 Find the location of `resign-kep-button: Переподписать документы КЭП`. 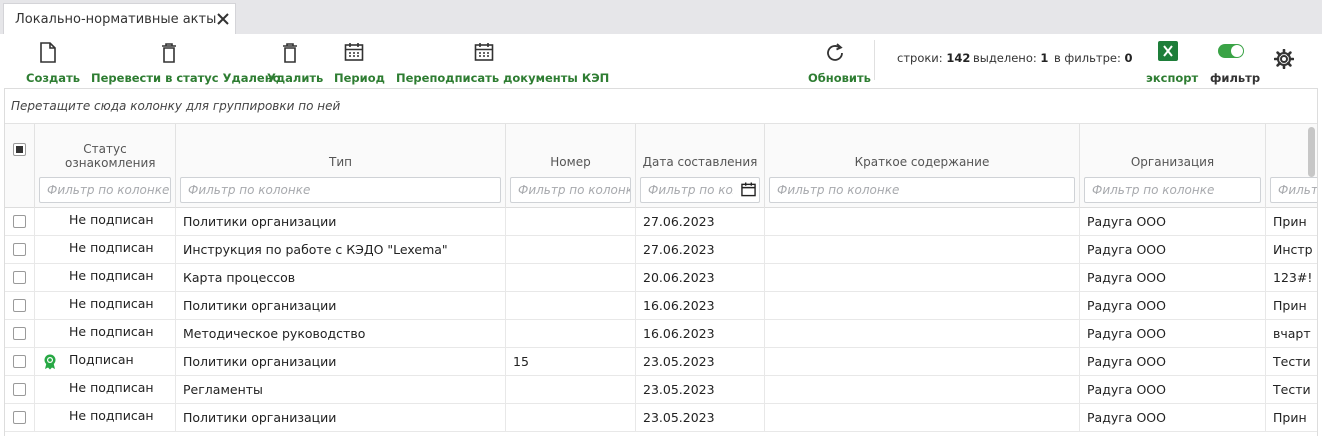

resign-kep-button: Переподписать документы КЭП is located at coordinates (502, 62).